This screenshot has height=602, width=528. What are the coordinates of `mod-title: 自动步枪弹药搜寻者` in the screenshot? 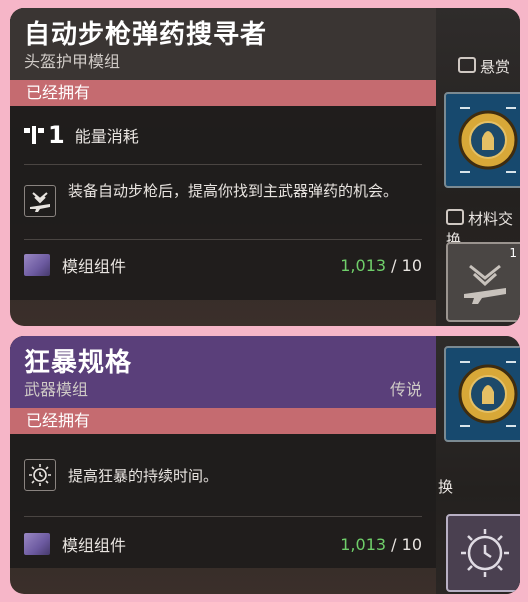 It's located at (146, 35).